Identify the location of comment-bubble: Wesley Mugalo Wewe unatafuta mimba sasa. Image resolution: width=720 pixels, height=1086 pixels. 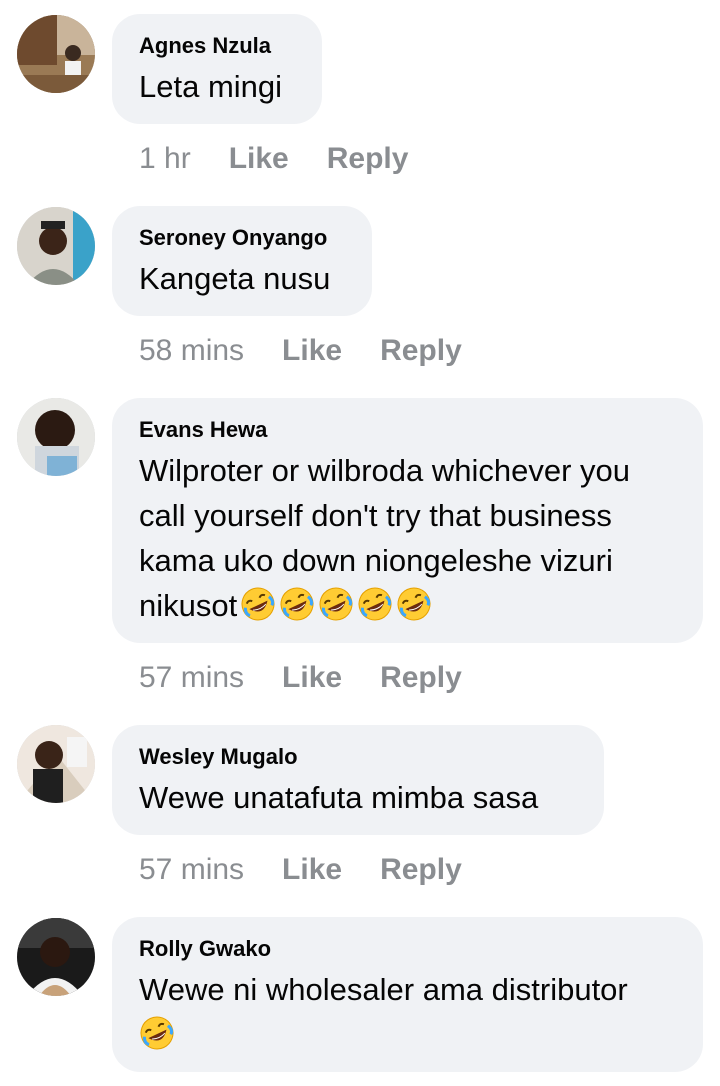
(358, 780).